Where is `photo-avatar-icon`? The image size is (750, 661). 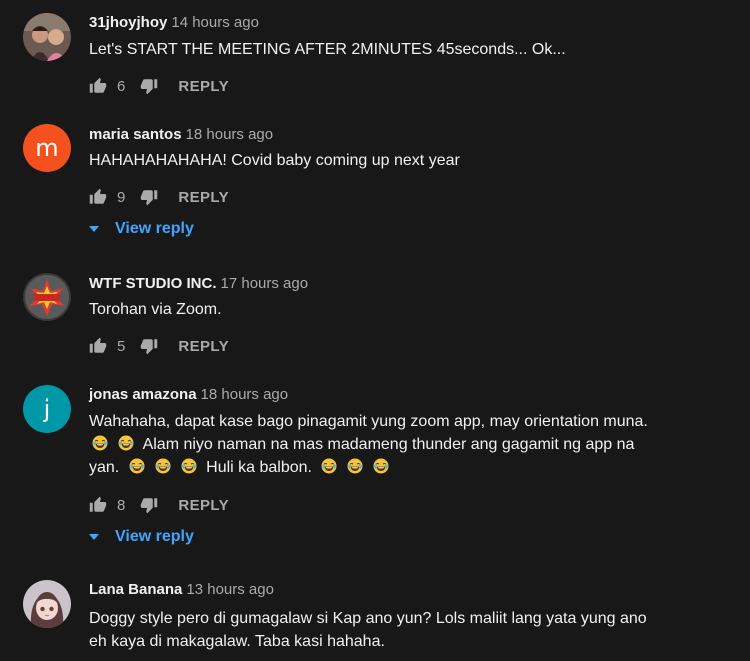 photo-avatar-icon is located at coordinates (47, 37).